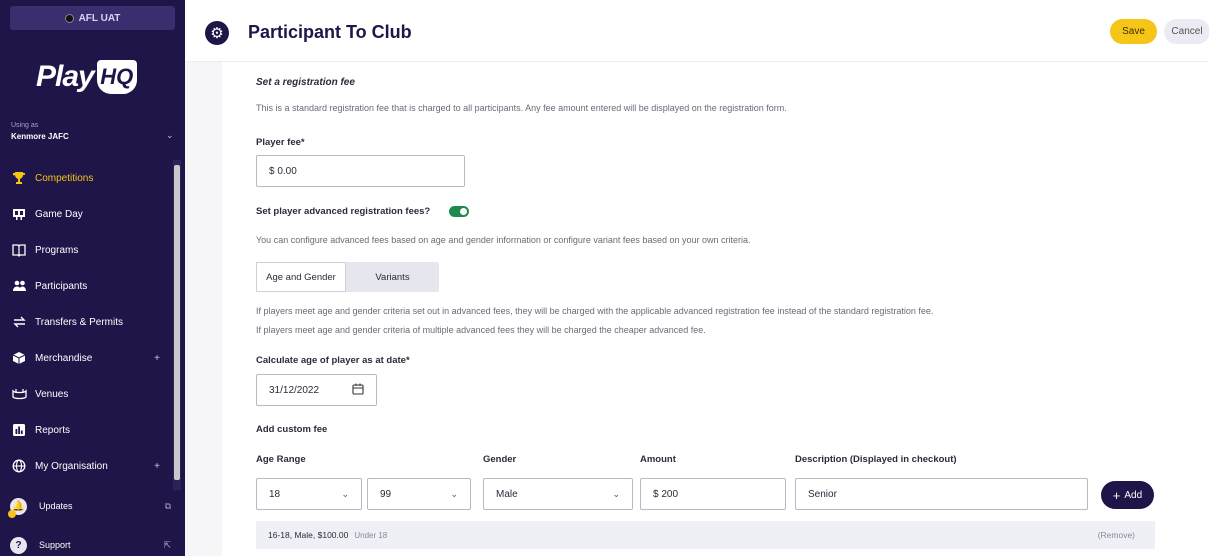 Image resolution: width=1209 pixels, height=556 pixels. I want to click on using-as-label: Using as, so click(25, 125).